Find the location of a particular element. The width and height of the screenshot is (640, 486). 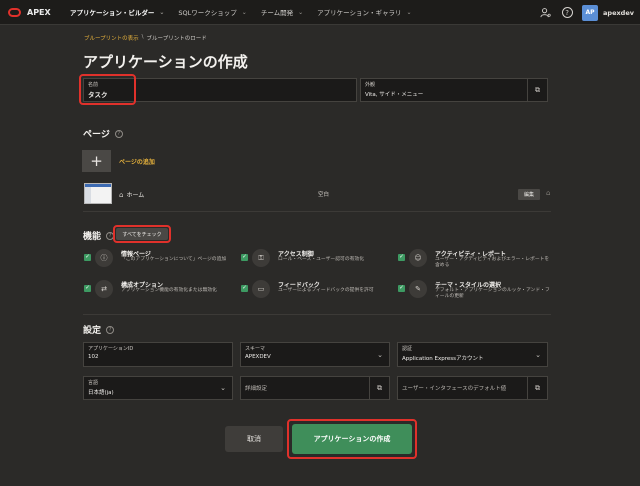

authentication-label: 認証 is located at coordinates (407, 349).